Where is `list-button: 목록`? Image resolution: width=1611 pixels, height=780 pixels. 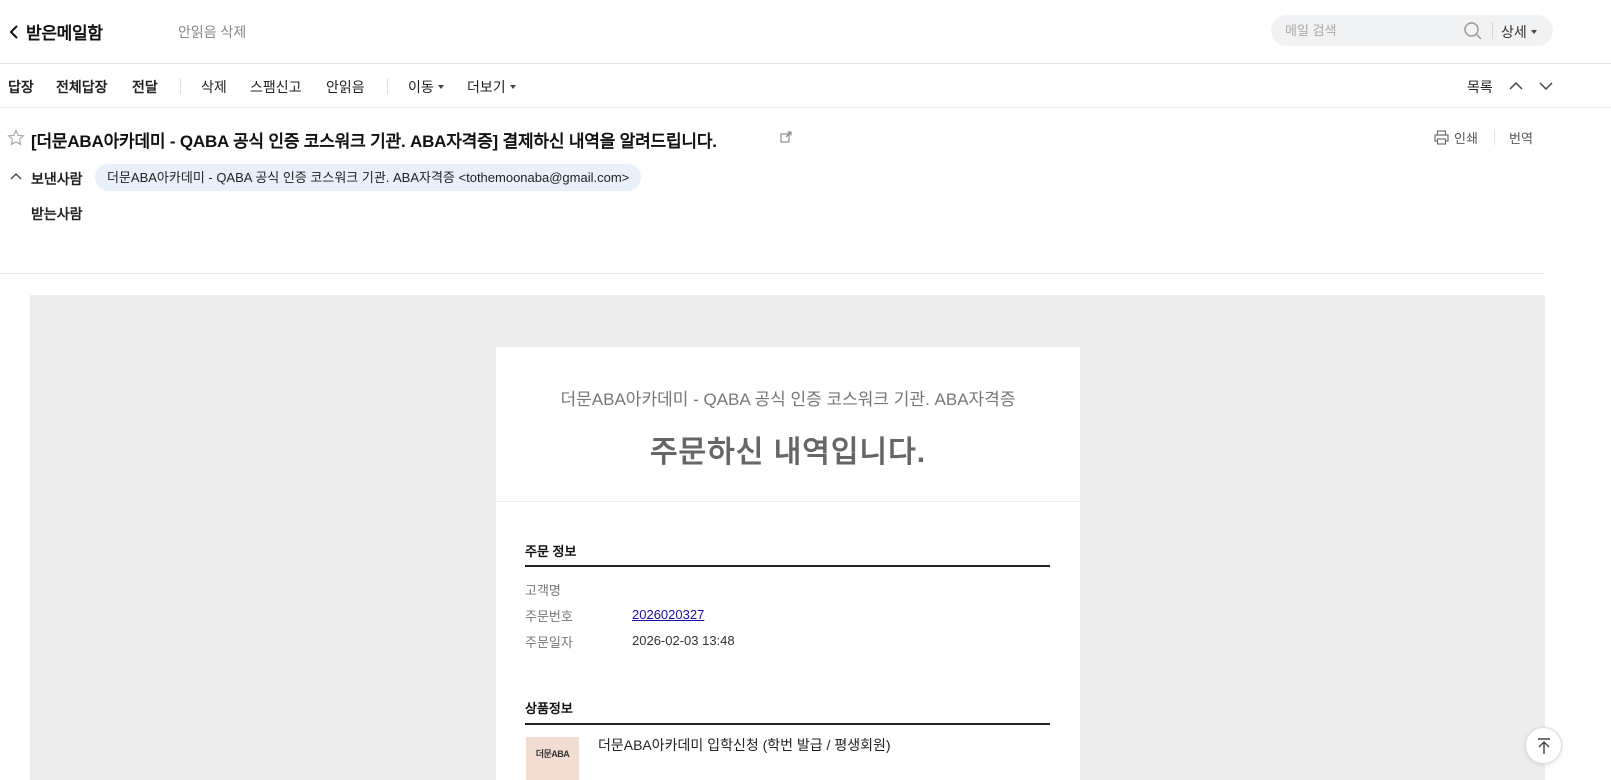 list-button: 목록 is located at coordinates (1480, 87).